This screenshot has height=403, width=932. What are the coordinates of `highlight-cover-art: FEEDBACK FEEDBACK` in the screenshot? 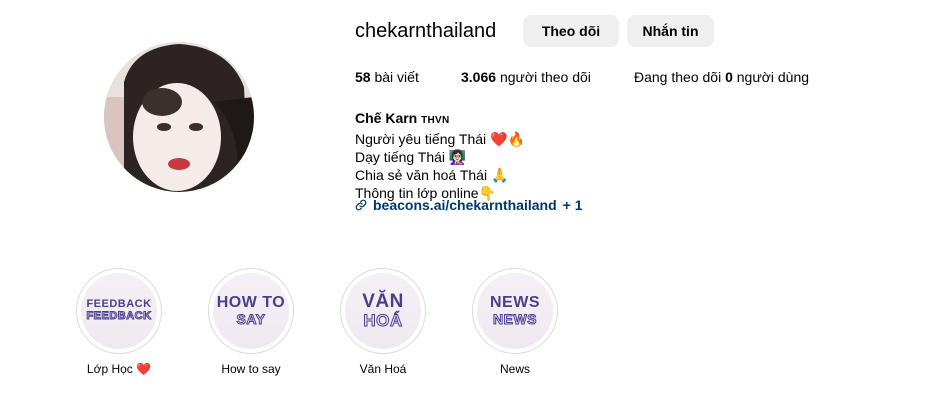 It's located at (119, 311).